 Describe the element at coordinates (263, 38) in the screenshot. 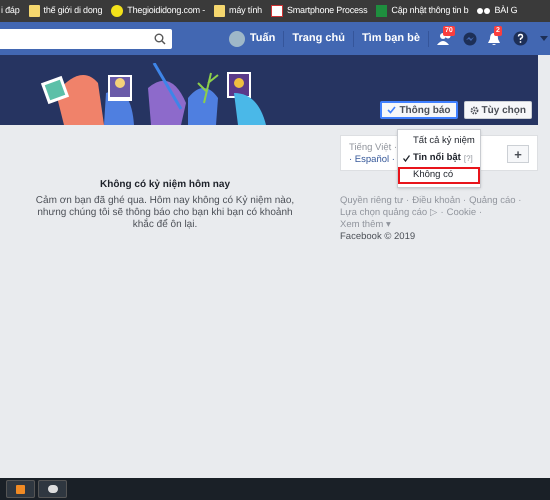

I see `profile-link: Tuấn` at that location.